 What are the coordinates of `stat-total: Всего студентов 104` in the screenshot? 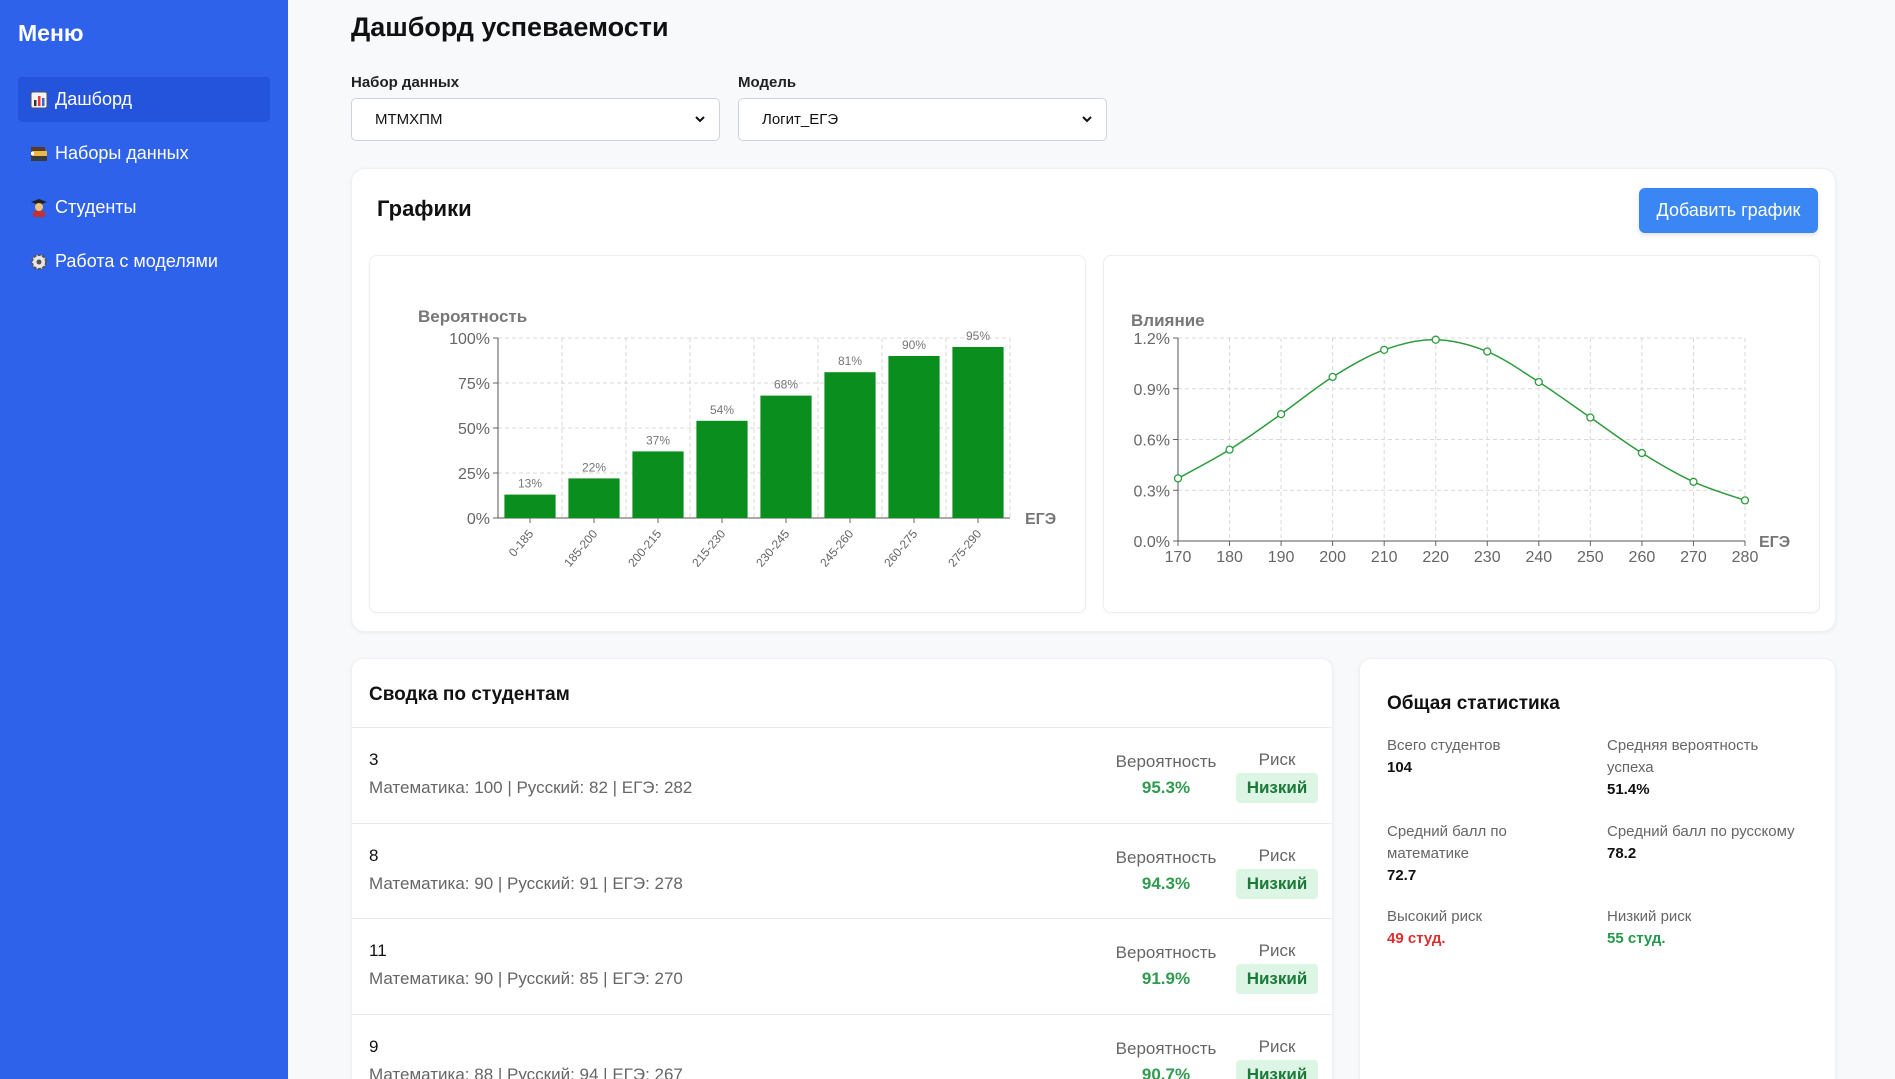 It's located at (1492, 757).